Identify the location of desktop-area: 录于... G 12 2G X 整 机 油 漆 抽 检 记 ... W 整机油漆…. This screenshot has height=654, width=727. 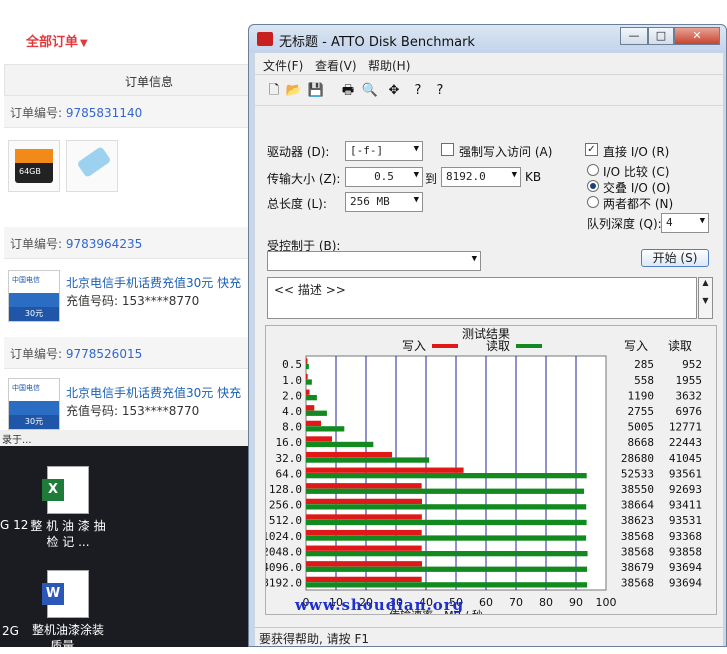
(125, 541).